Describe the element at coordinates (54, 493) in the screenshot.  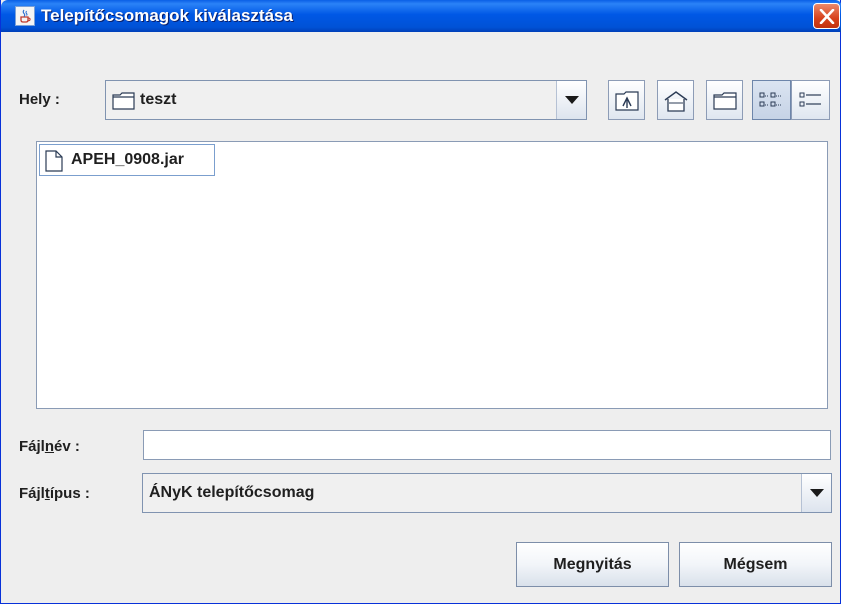
I see `filetype-label: Fájltípus :` at that location.